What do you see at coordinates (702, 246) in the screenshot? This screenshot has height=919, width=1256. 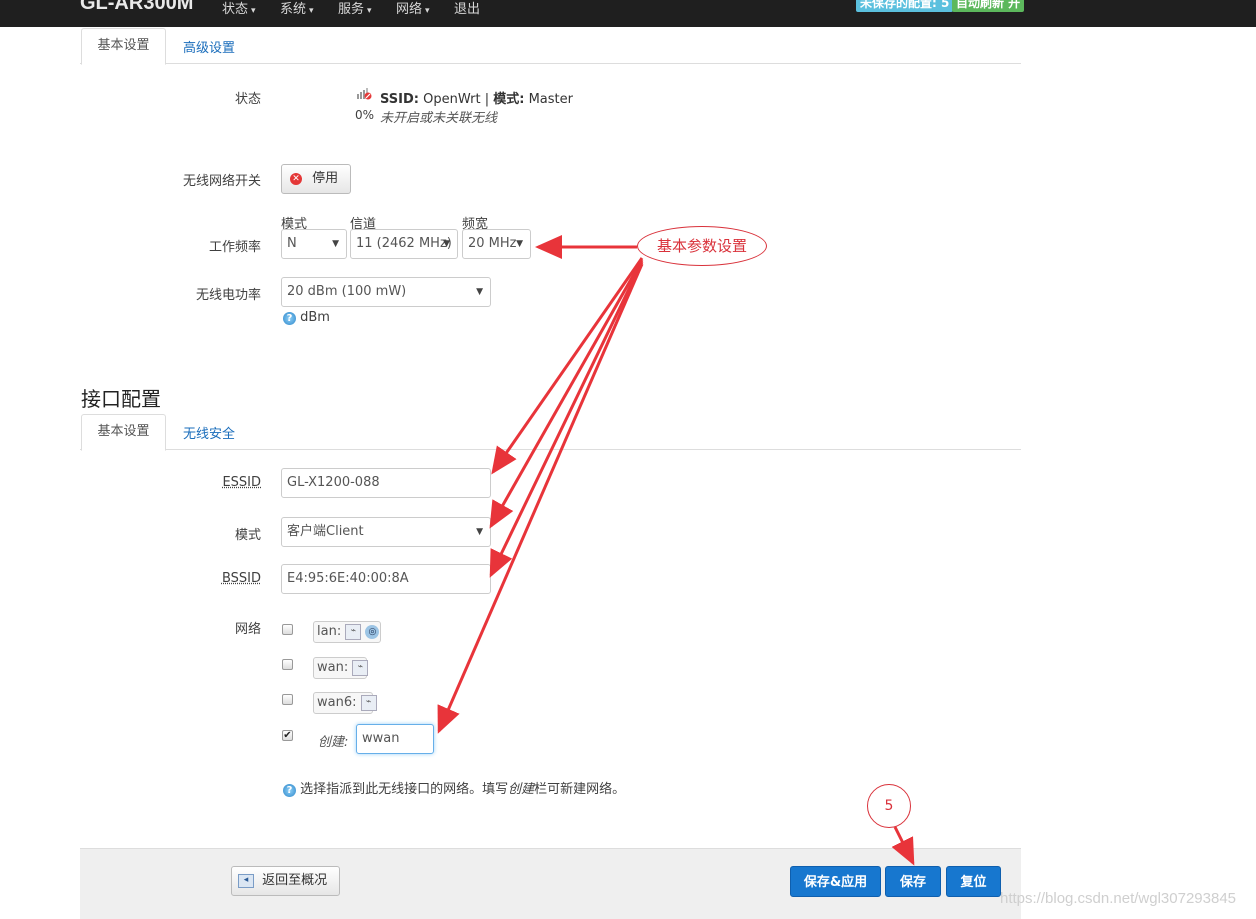 I see `annotation-basic-params: 基本参数设置` at bounding box center [702, 246].